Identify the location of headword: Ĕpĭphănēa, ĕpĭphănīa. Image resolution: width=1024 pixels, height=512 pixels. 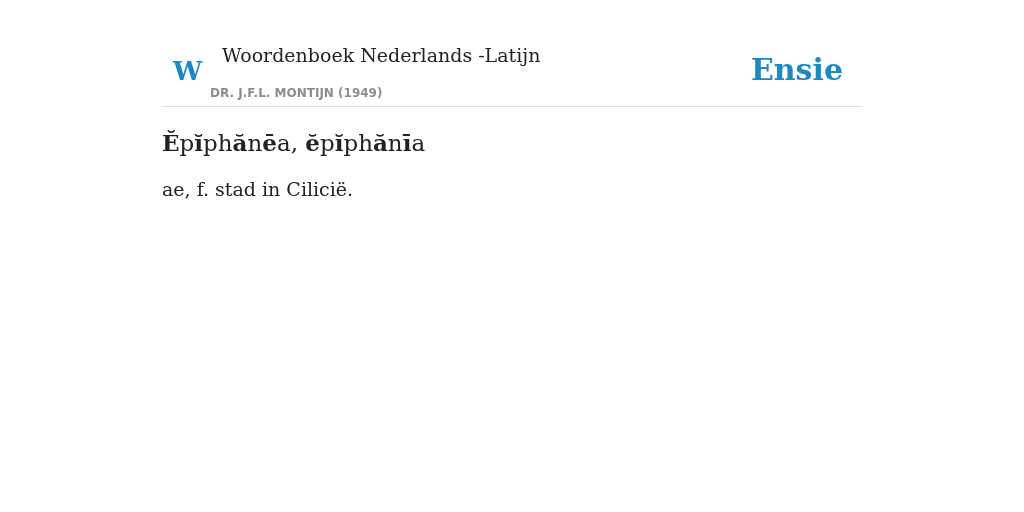
(294, 142).